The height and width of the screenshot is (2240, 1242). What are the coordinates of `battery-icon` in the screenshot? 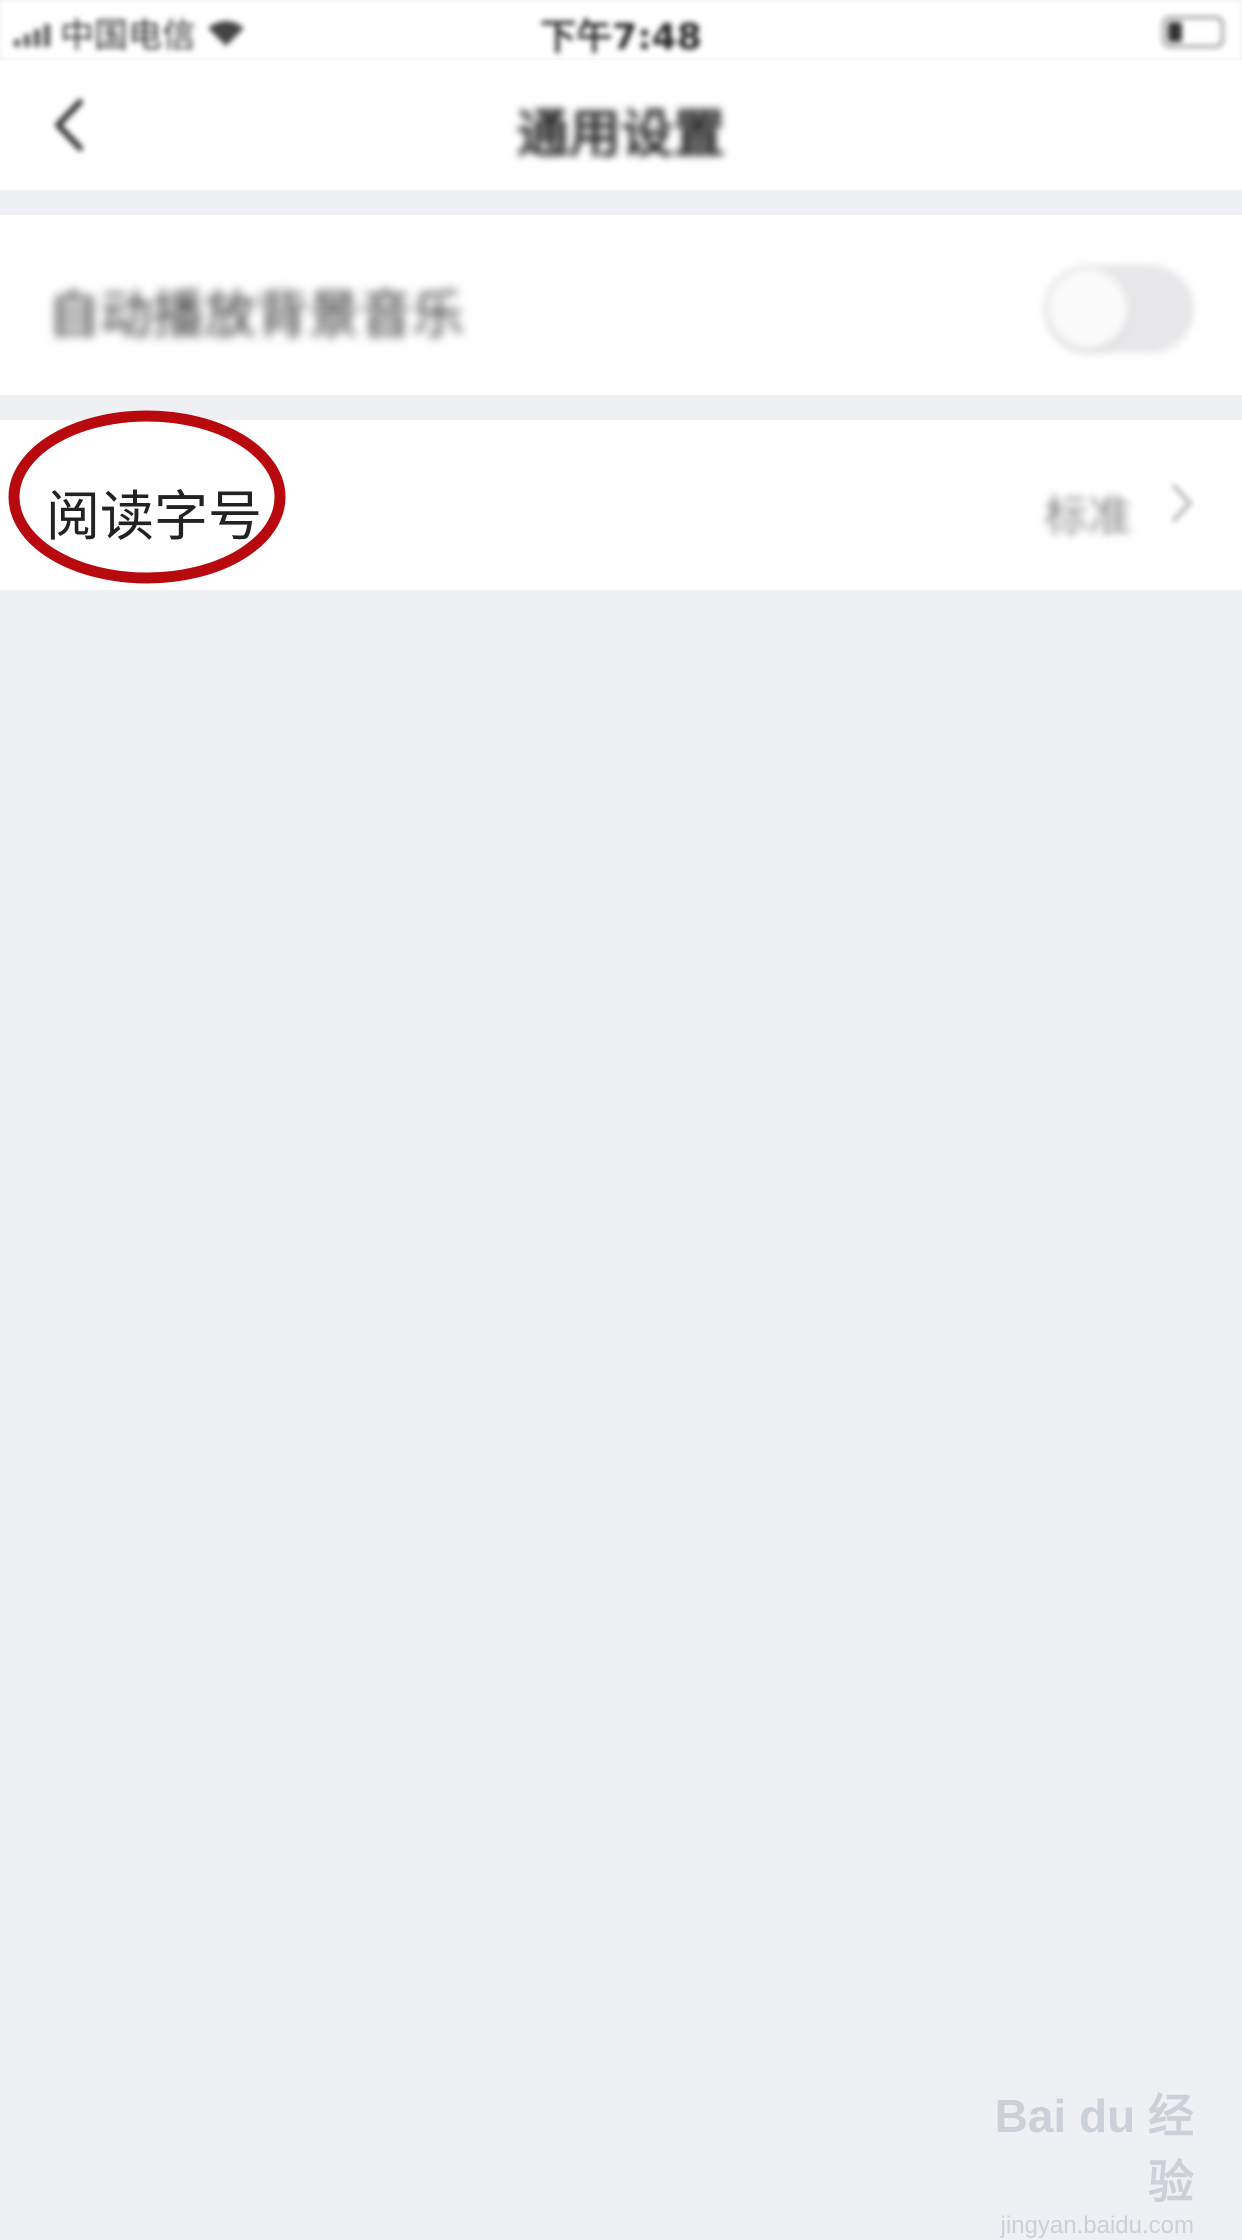 It's located at (1193, 32).